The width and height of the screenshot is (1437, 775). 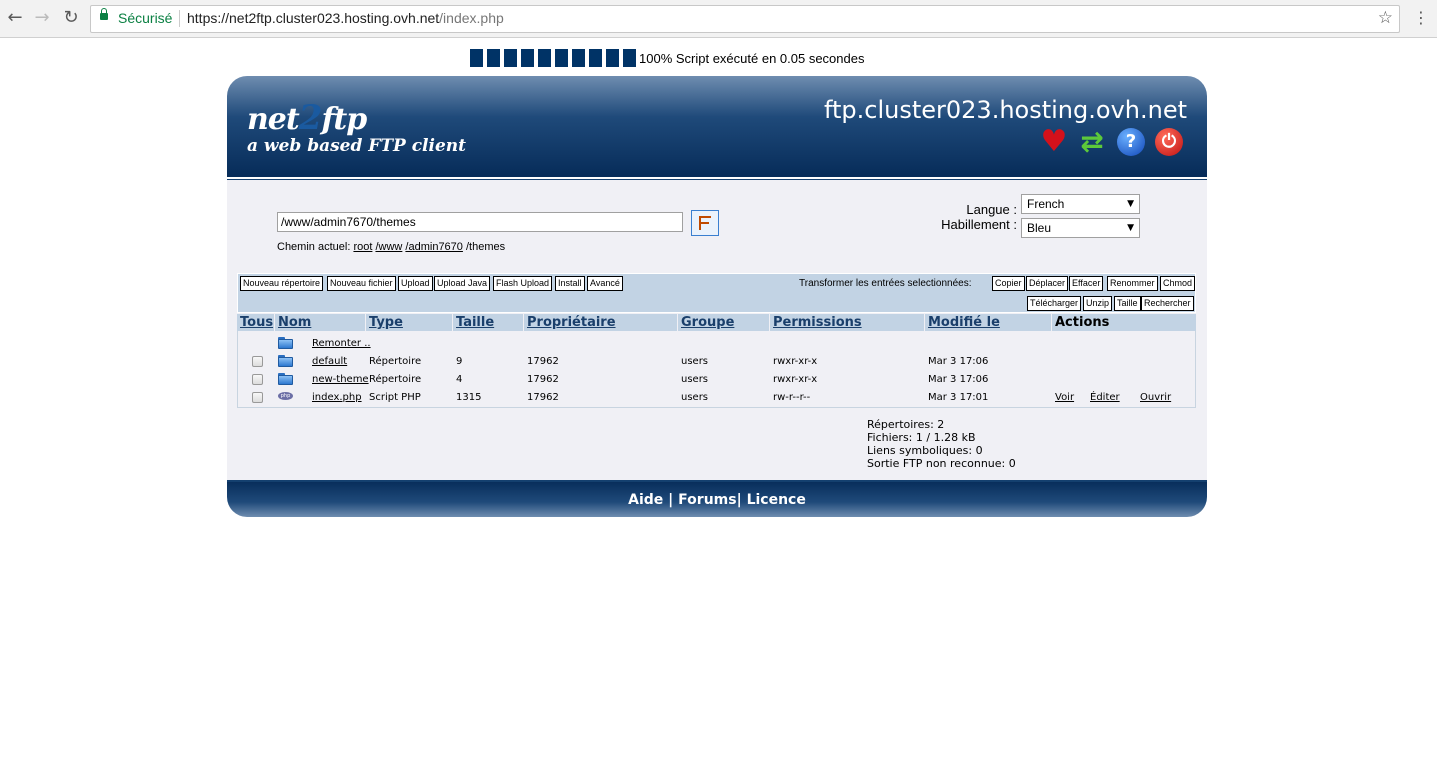 I want to click on url-path: /index.php, so click(x=471, y=18).